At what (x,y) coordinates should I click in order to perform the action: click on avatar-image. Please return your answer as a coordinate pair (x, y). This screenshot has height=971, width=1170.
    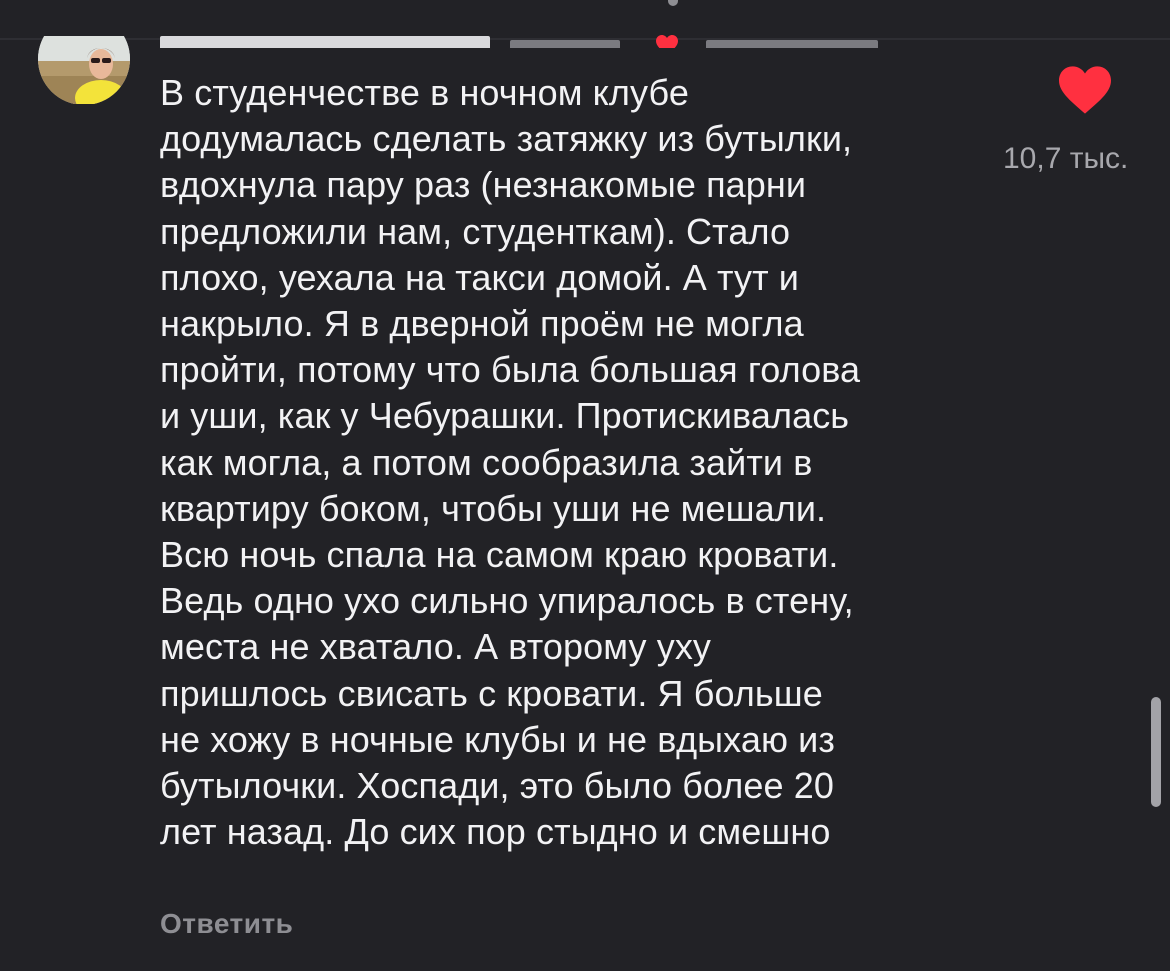
    Looking at the image, I should click on (84, 70).